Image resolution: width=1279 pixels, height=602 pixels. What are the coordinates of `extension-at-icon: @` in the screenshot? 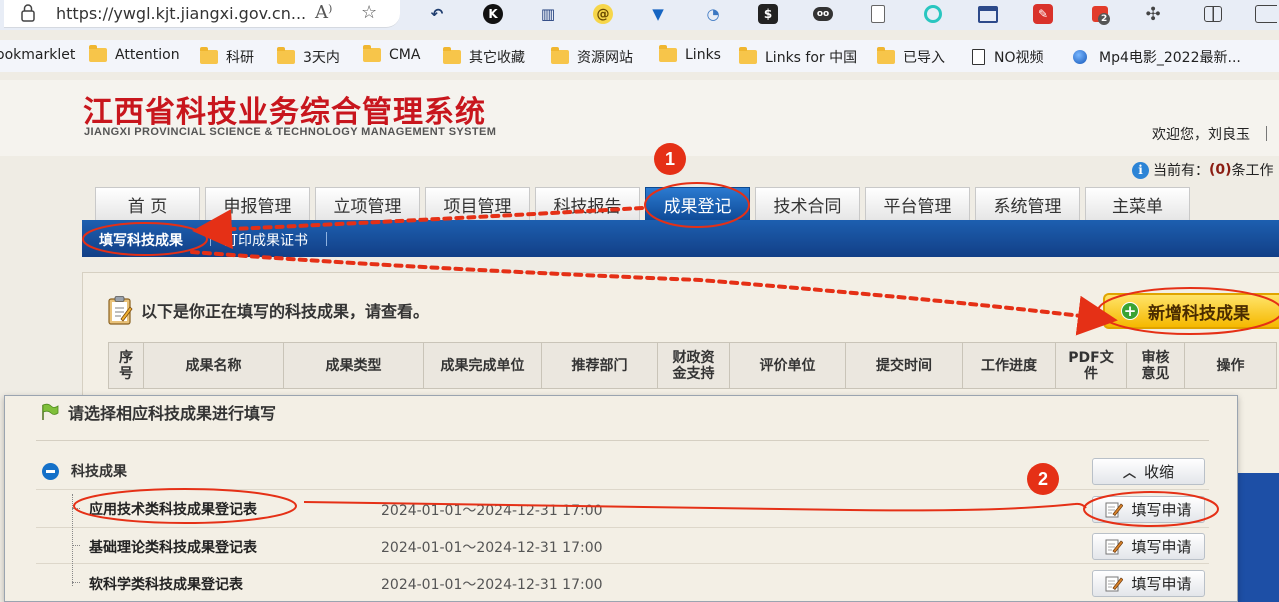 It's located at (603, 14).